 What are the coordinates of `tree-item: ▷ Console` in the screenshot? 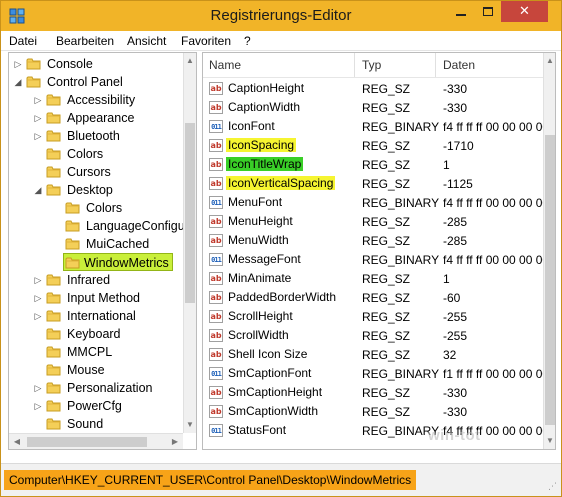 It's located at (96, 64).